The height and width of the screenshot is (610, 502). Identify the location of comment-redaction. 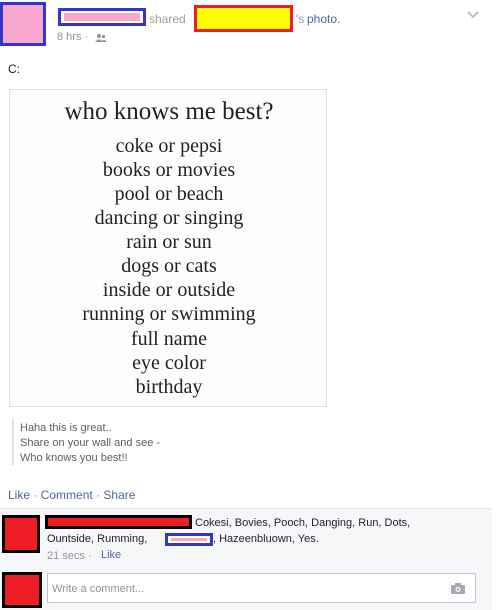
(189, 539).